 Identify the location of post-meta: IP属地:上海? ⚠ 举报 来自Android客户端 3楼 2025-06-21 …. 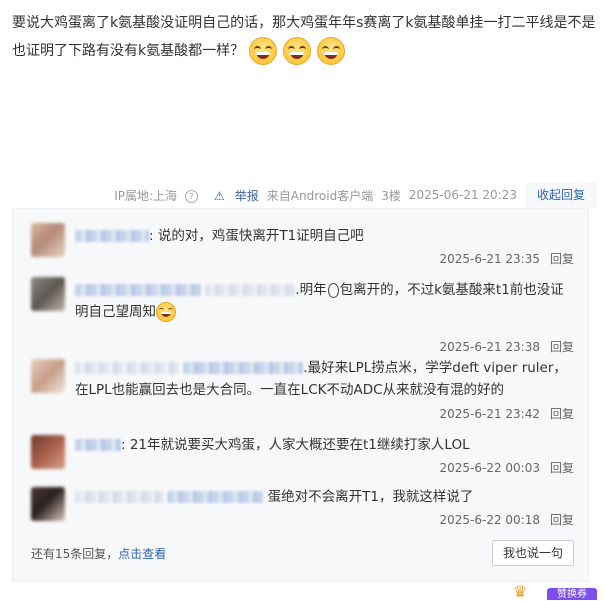
(347, 195).